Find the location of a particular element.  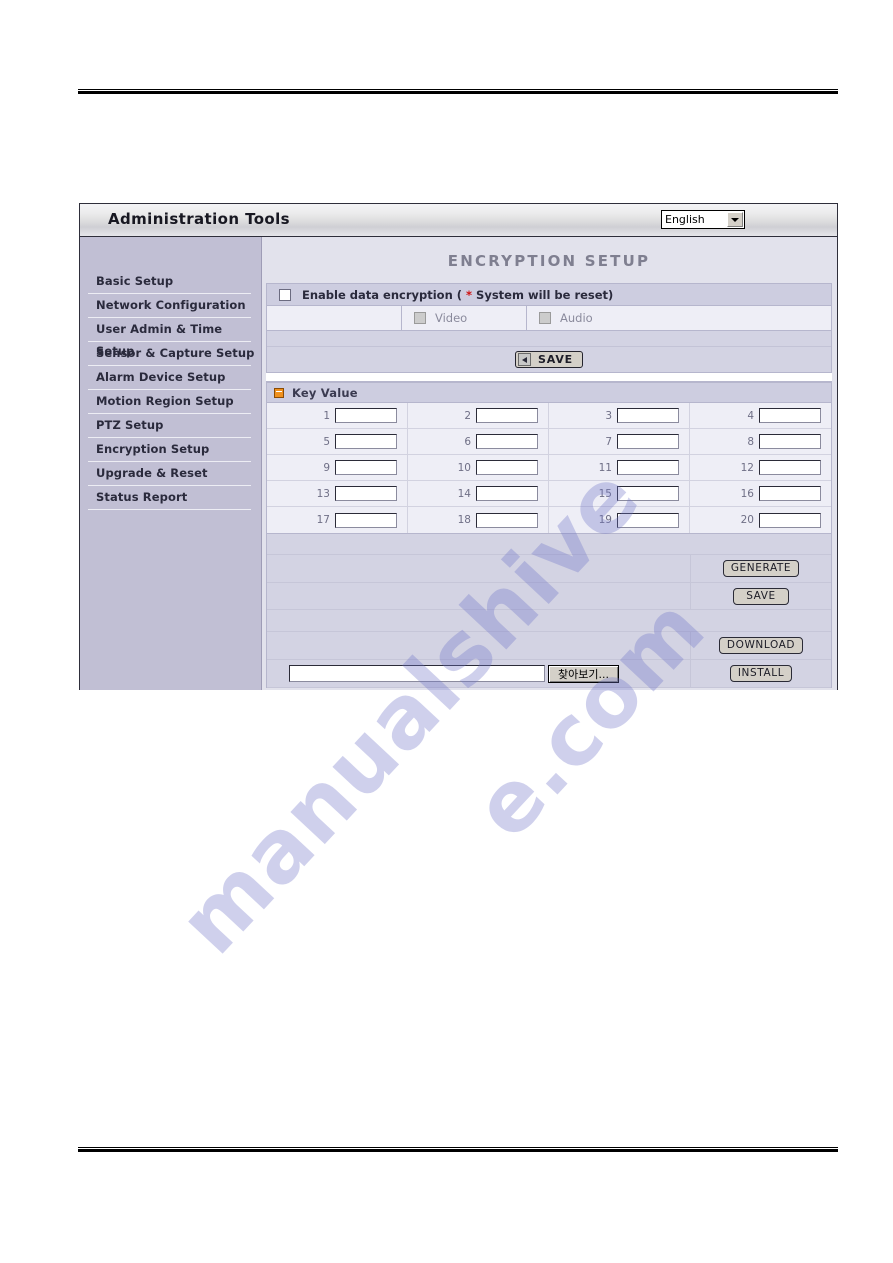

key-value-cell-18: 18 is located at coordinates (478, 520).